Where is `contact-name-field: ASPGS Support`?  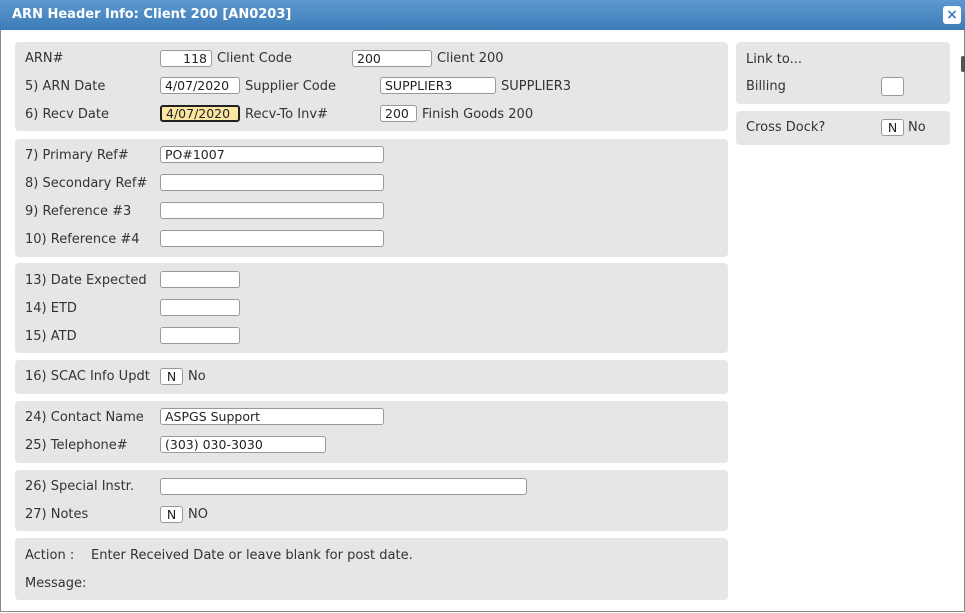
contact-name-field: ASPGS Support is located at coordinates (272, 416).